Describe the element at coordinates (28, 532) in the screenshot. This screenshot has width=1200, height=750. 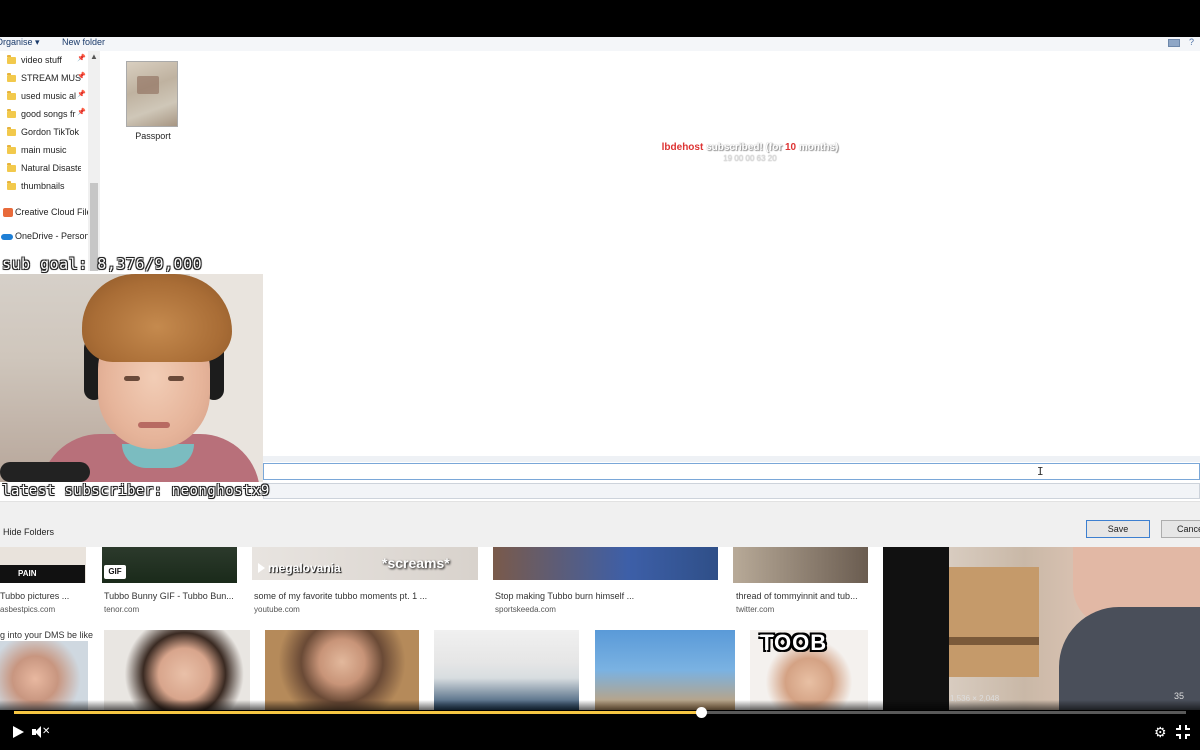
I see `hide-folders-toggle: Hide Folders` at that location.